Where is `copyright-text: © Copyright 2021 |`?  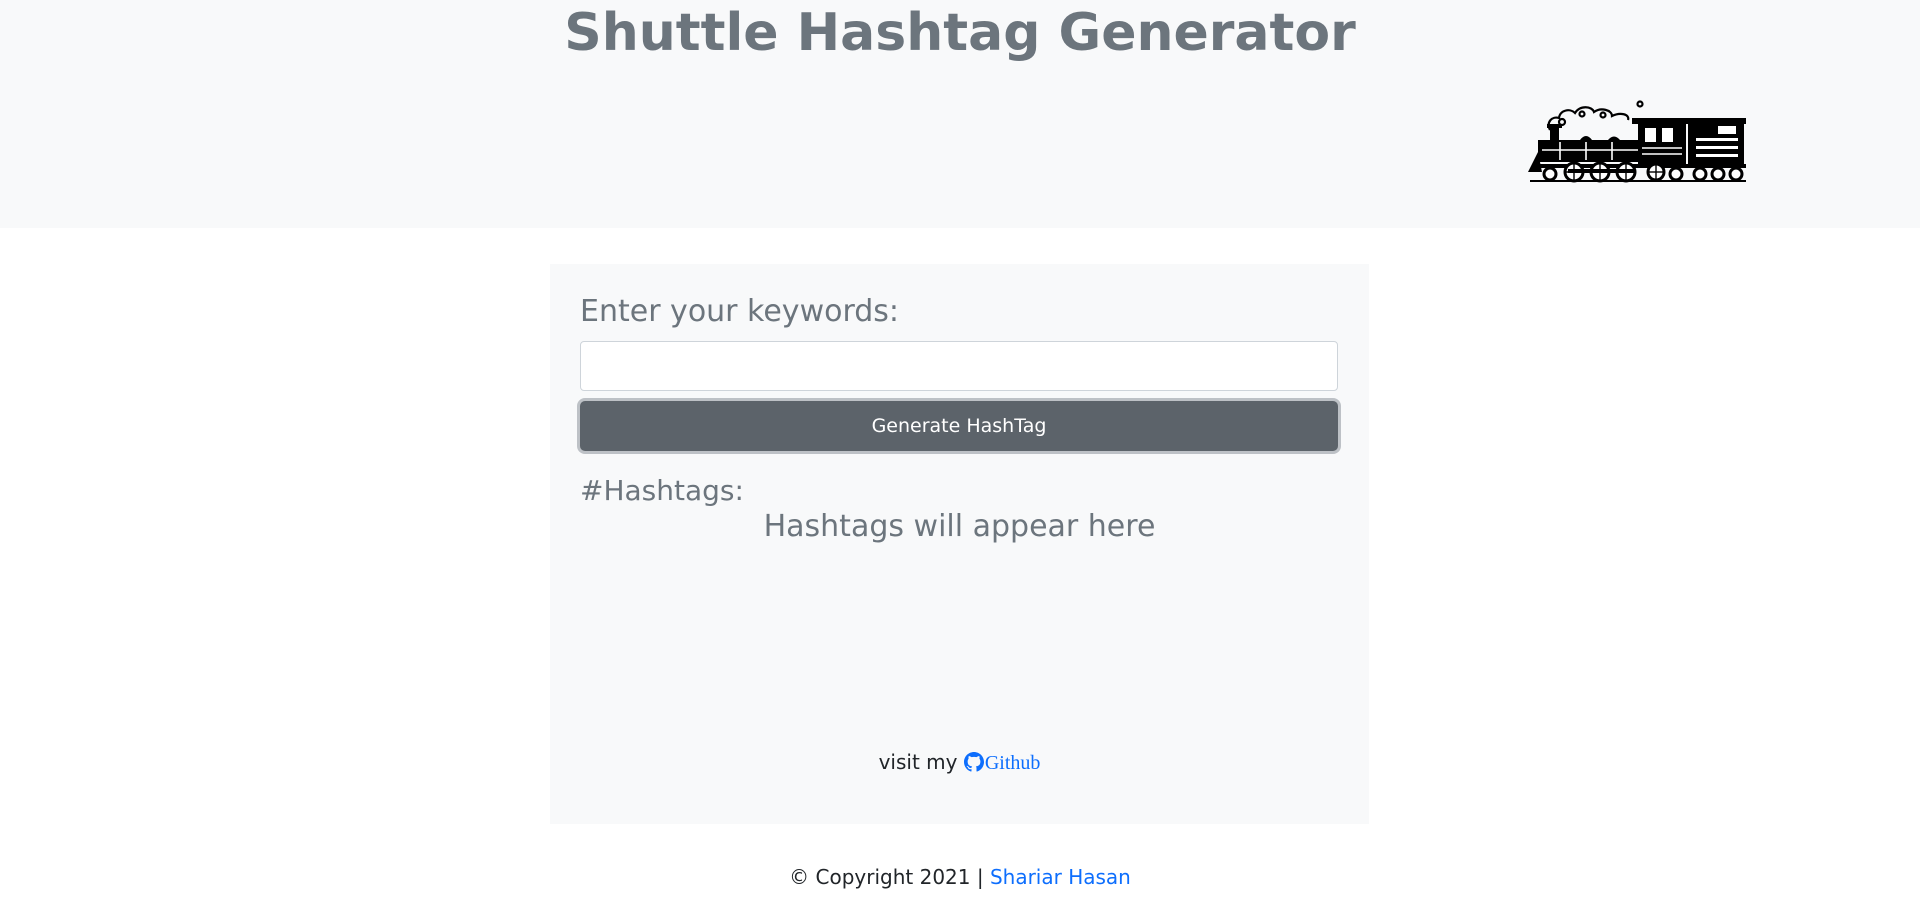
copyright-text: © Copyright 2021 | is located at coordinates (886, 877).